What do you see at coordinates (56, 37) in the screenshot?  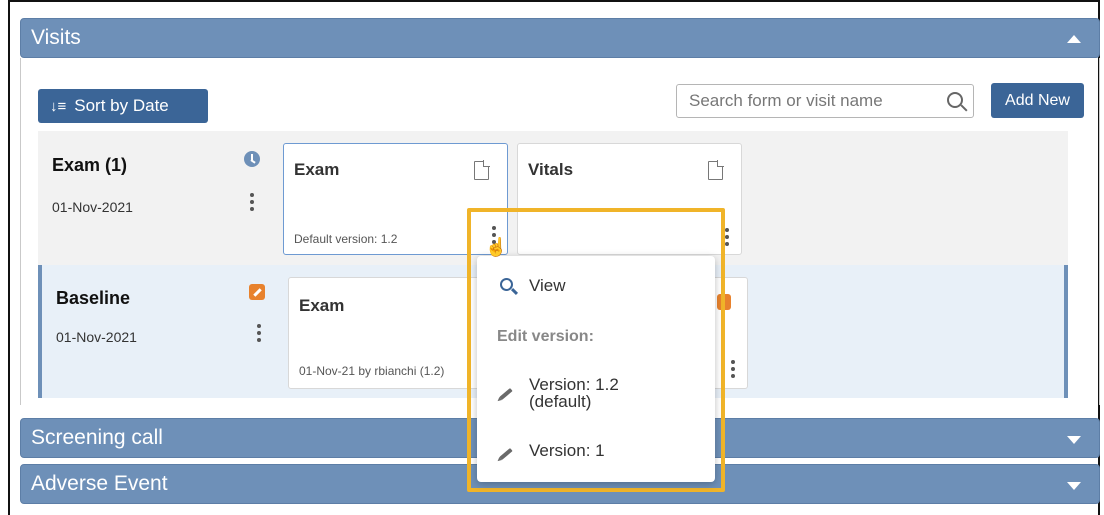 I see `visits-panel-title: Visits` at bounding box center [56, 37].